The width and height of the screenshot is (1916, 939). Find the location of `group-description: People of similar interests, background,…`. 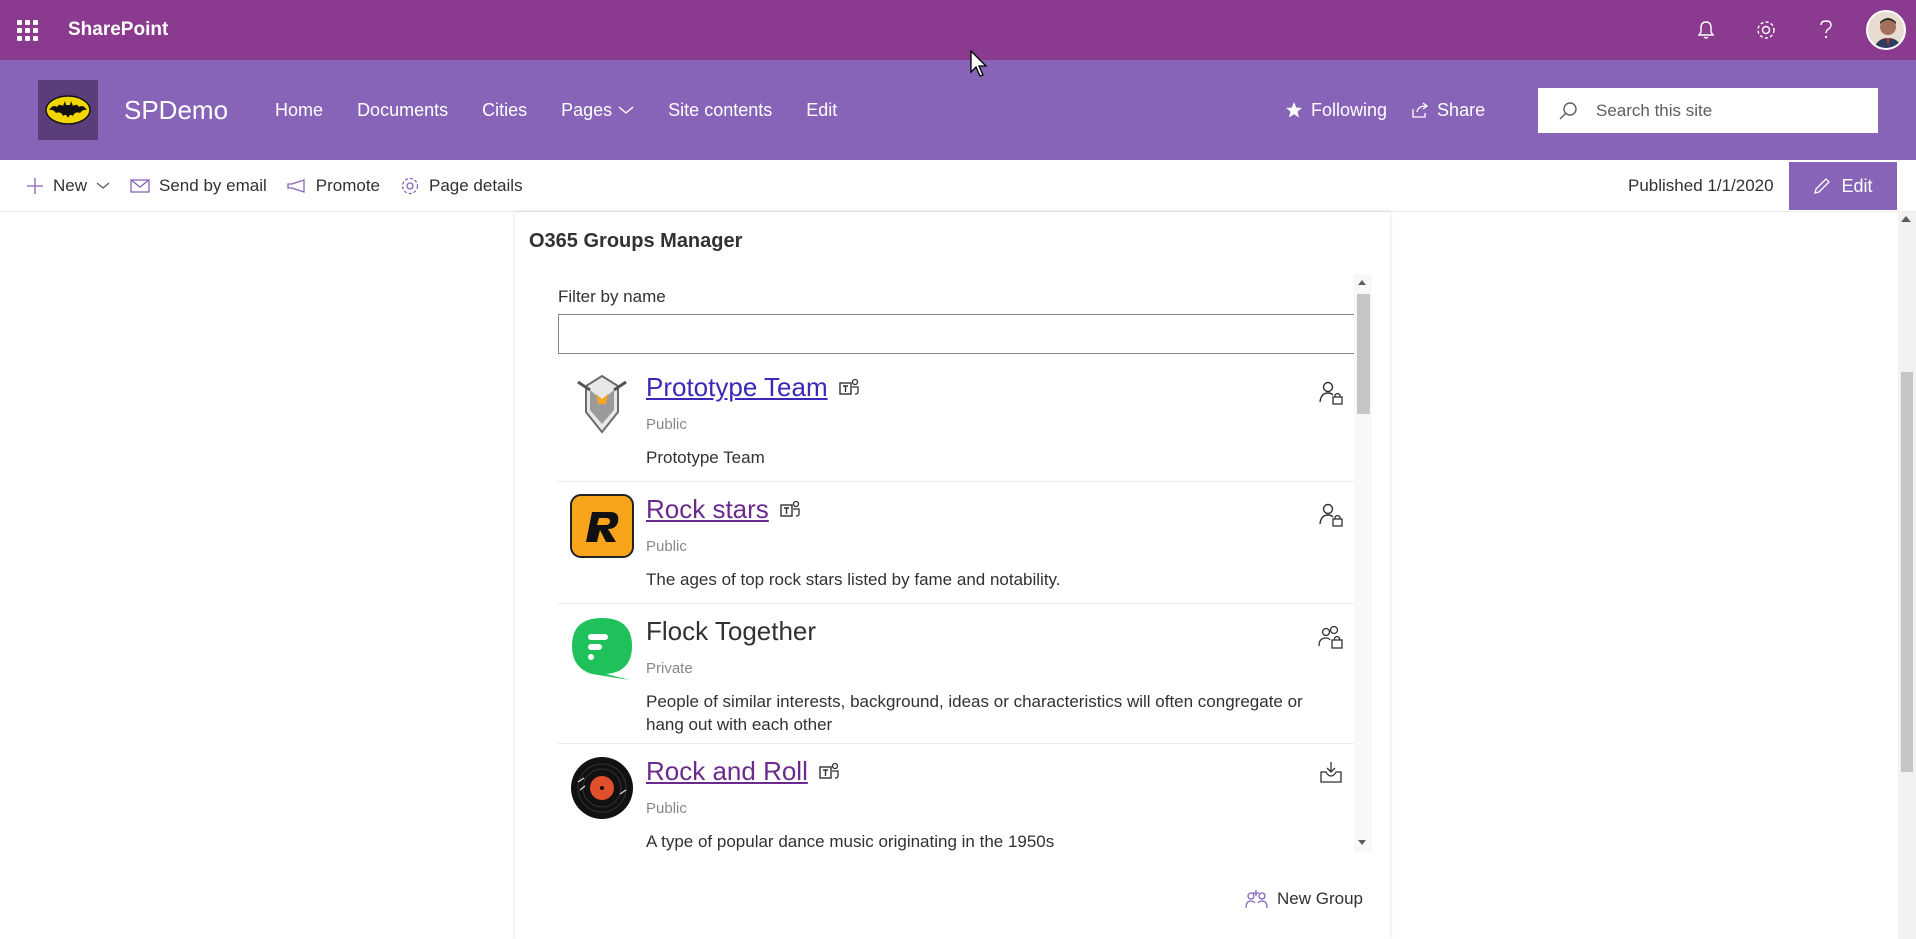

group-description: People of similar interests, background,… is located at coordinates (974, 713).